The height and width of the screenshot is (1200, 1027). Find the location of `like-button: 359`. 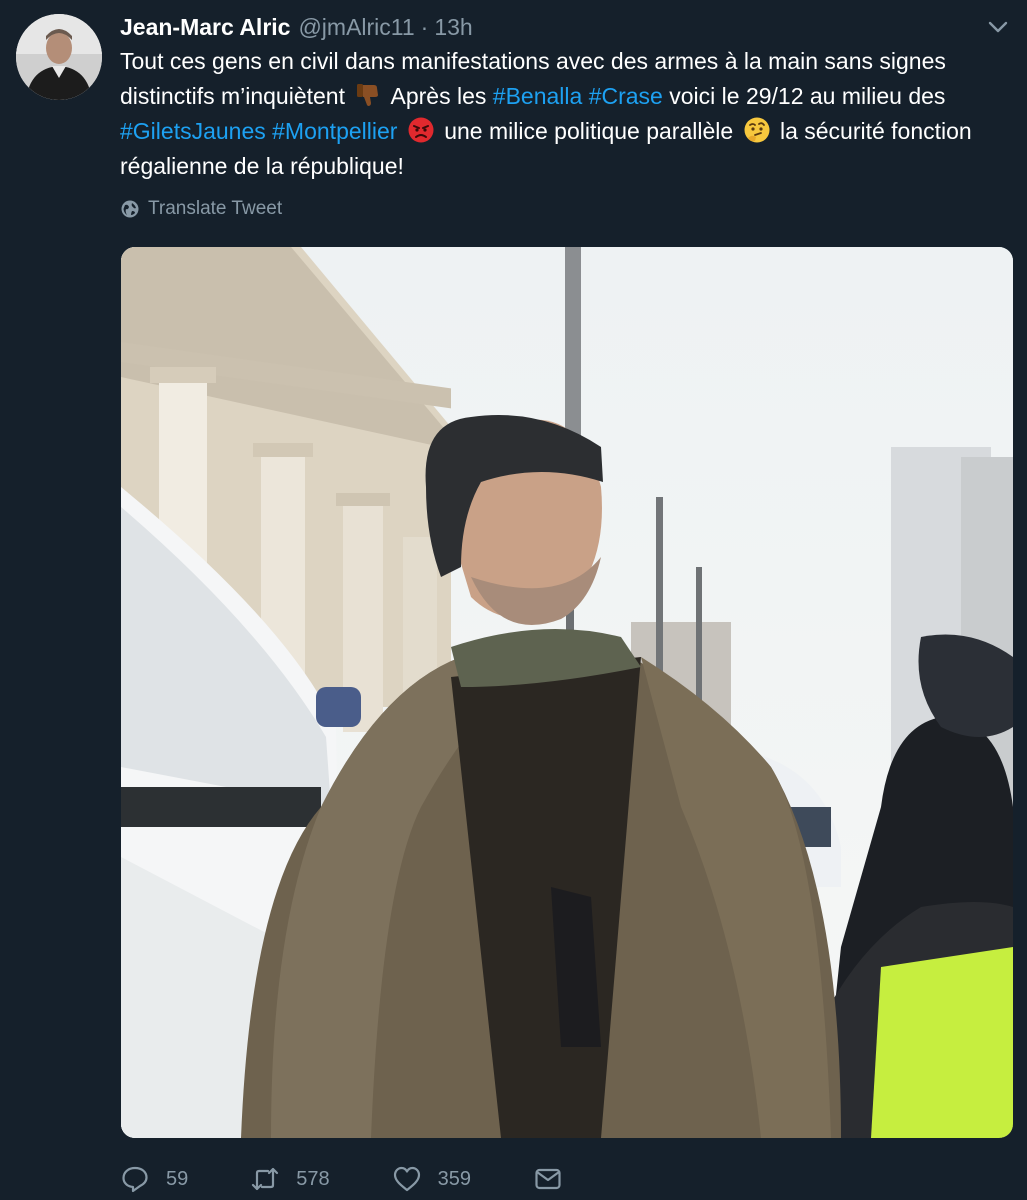

like-button: 359 is located at coordinates (431, 1179).